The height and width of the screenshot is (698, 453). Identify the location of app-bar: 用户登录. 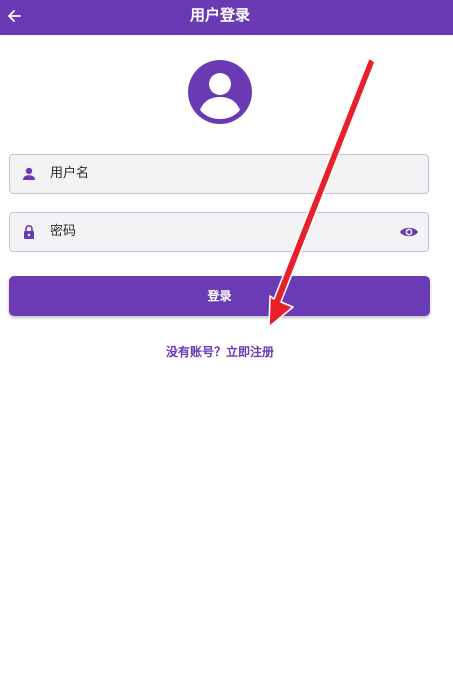
(226, 17).